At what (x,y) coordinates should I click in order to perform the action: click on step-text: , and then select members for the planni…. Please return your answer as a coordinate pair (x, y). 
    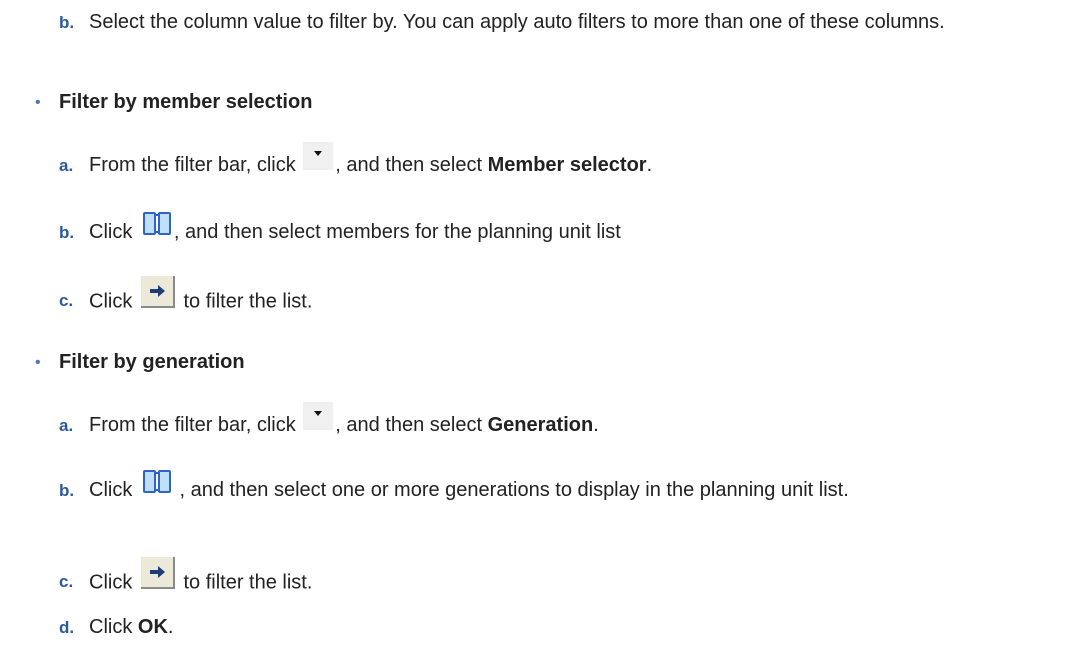
    Looking at the image, I should click on (397, 232).